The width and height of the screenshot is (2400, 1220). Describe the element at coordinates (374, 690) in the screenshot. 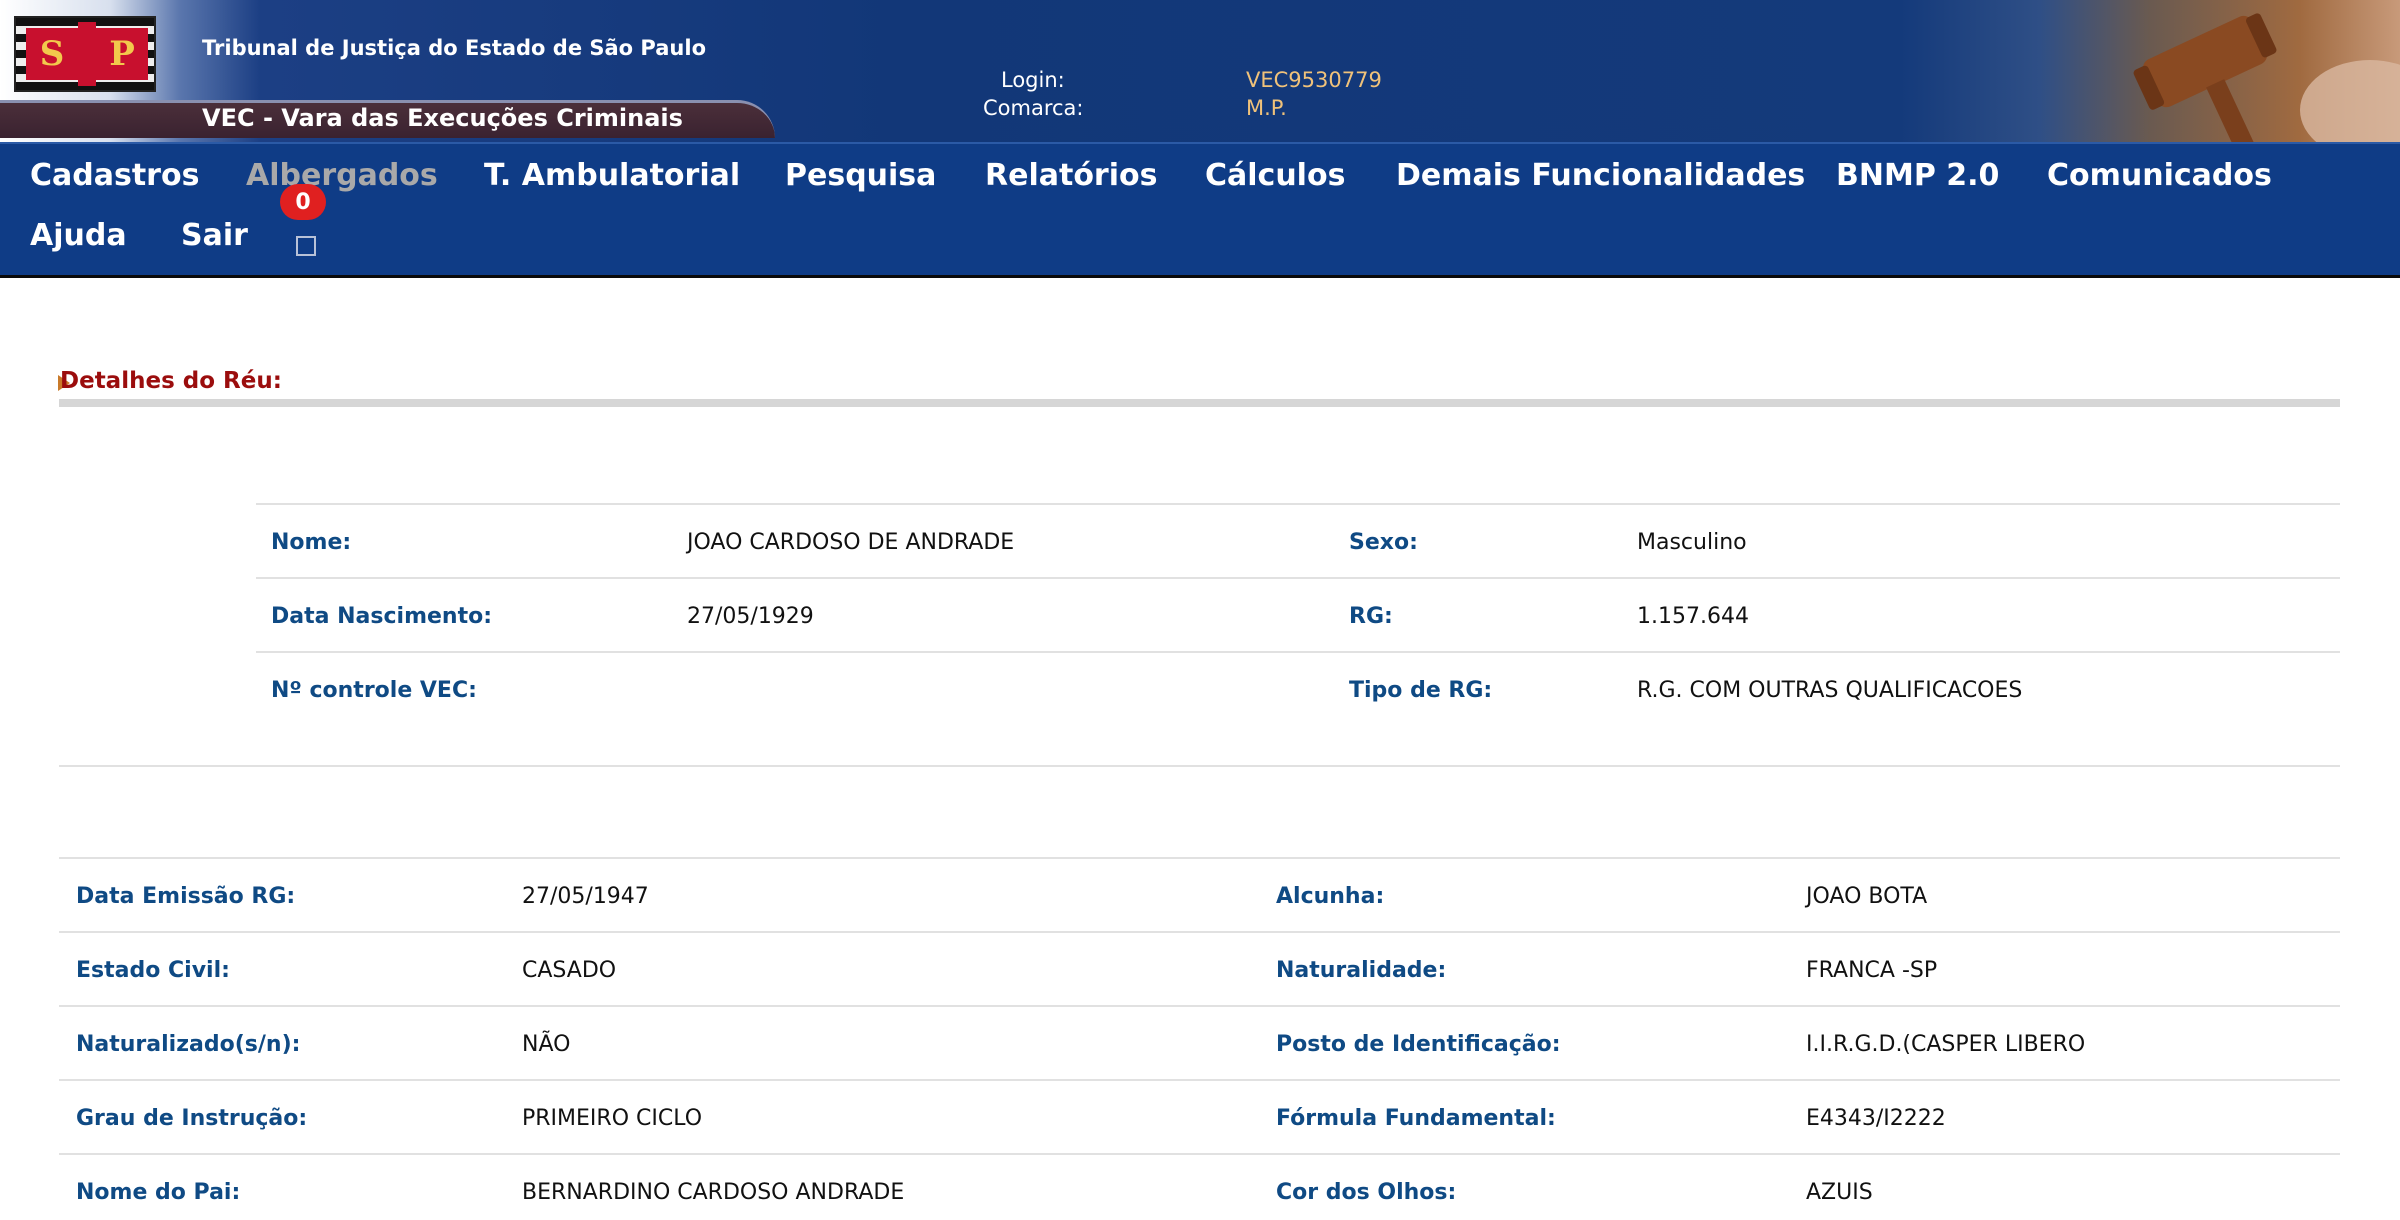

I see `label-controle-vec: Nº controle VEC:` at that location.